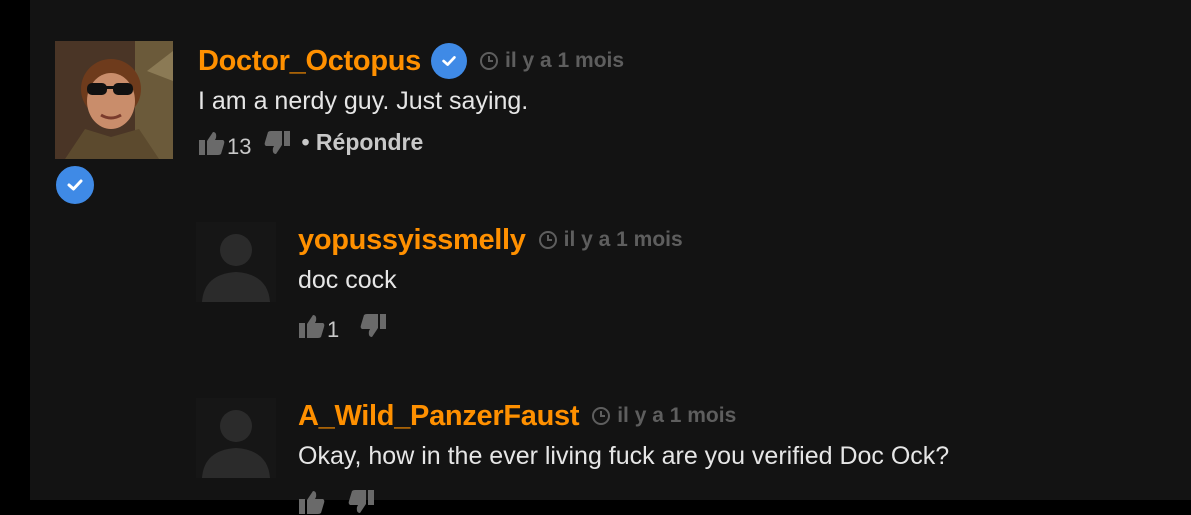  I want to click on verified-check-icon, so click(449, 61).